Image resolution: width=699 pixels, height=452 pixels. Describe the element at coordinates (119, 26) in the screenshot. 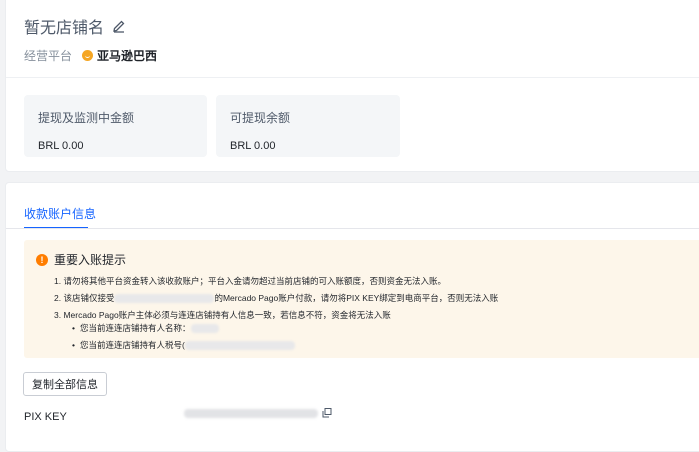

I see `edit-icon` at that location.